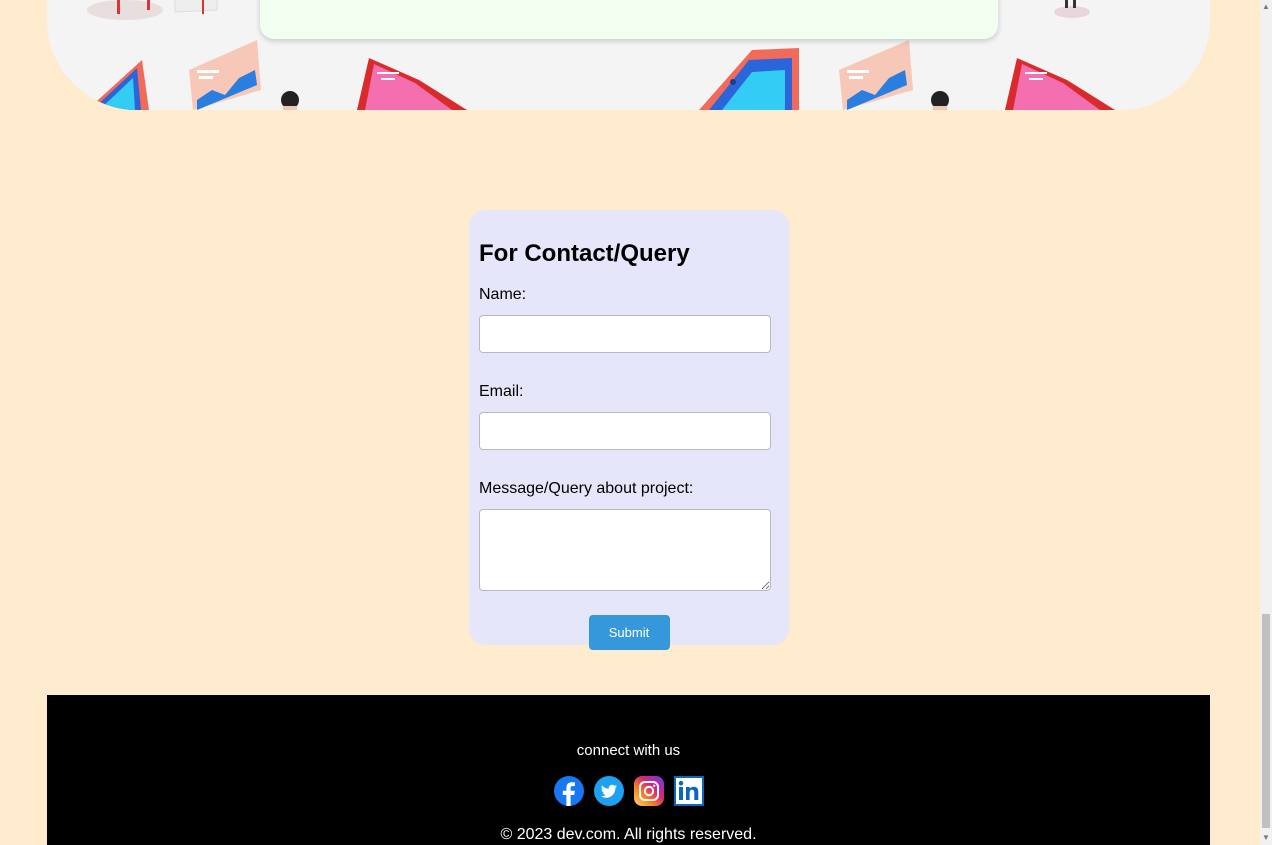 This screenshot has width=1272, height=845. What do you see at coordinates (628, 834) in the screenshot?
I see `copyright-text: © 2023 dev.com. All rights reserved.` at bounding box center [628, 834].